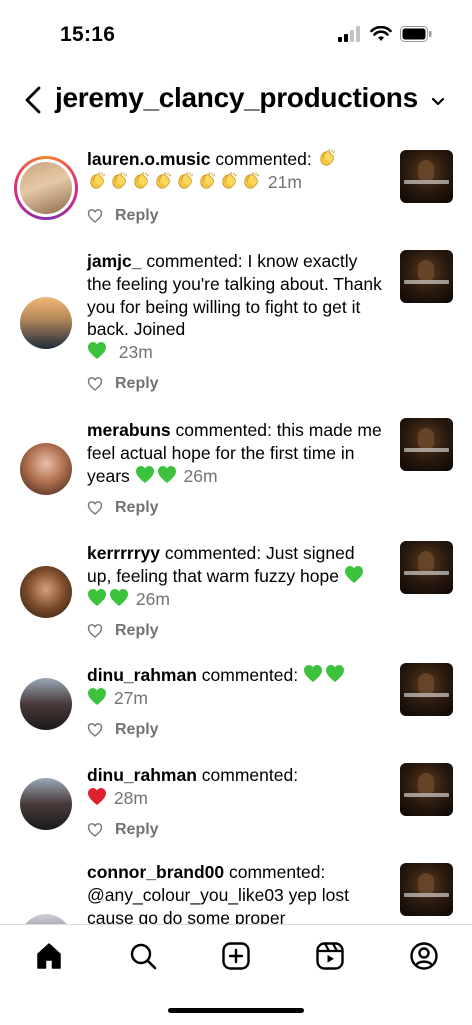 The height and width of the screenshot is (1025, 472). What do you see at coordinates (236, 1010) in the screenshot?
I see `home-indicator` at bounding box center [236, 1010].